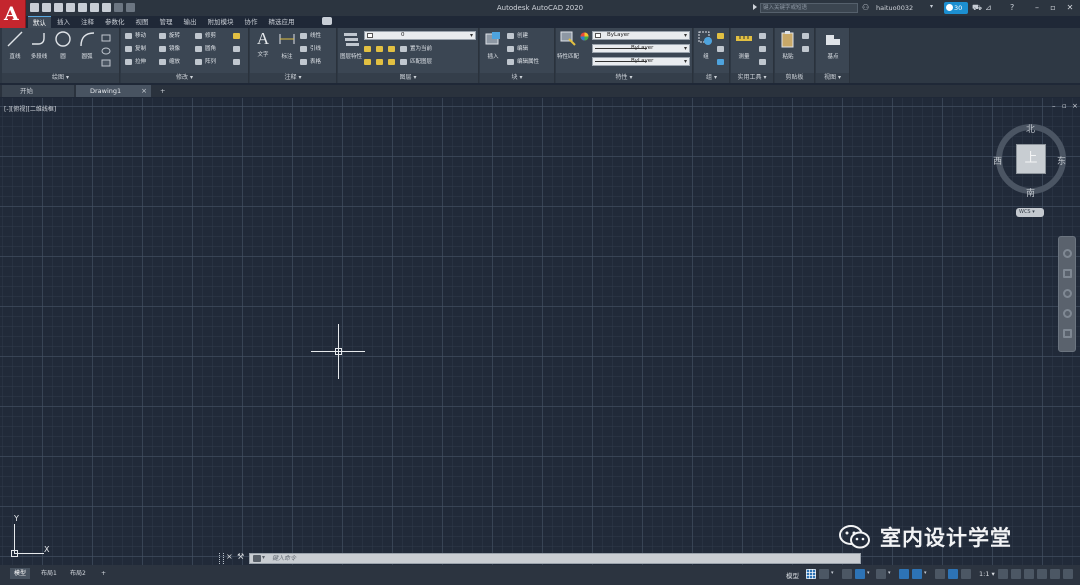 Image resolution: width=1080 pixels, height=585 pixels. I want to click on viewport-close-icon: ×, so click(1075, 106).